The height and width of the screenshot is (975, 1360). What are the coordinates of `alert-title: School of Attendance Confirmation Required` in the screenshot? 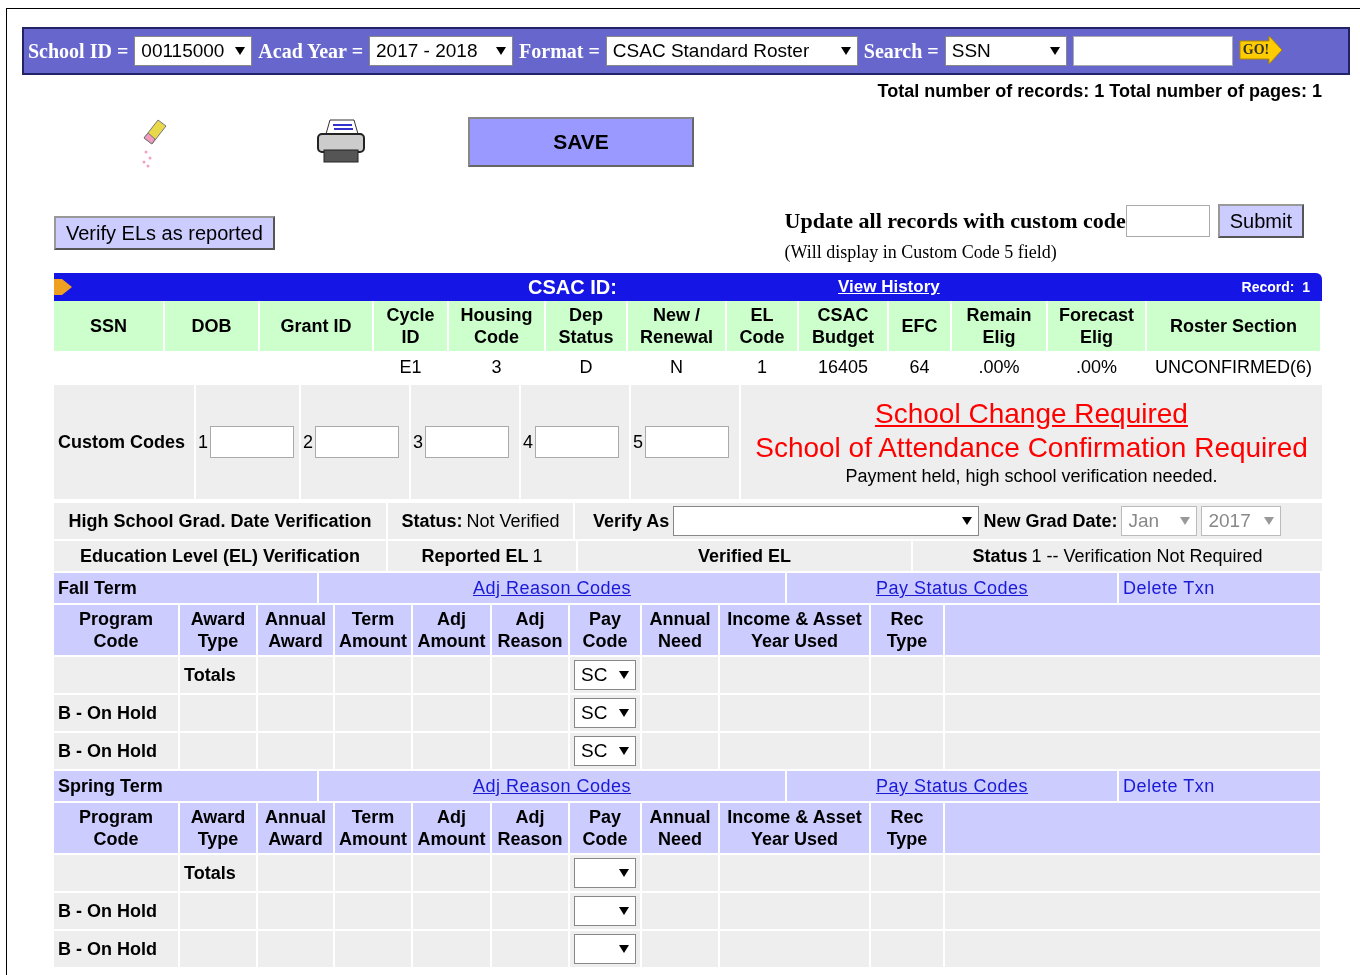 It's located at (1031, 447).